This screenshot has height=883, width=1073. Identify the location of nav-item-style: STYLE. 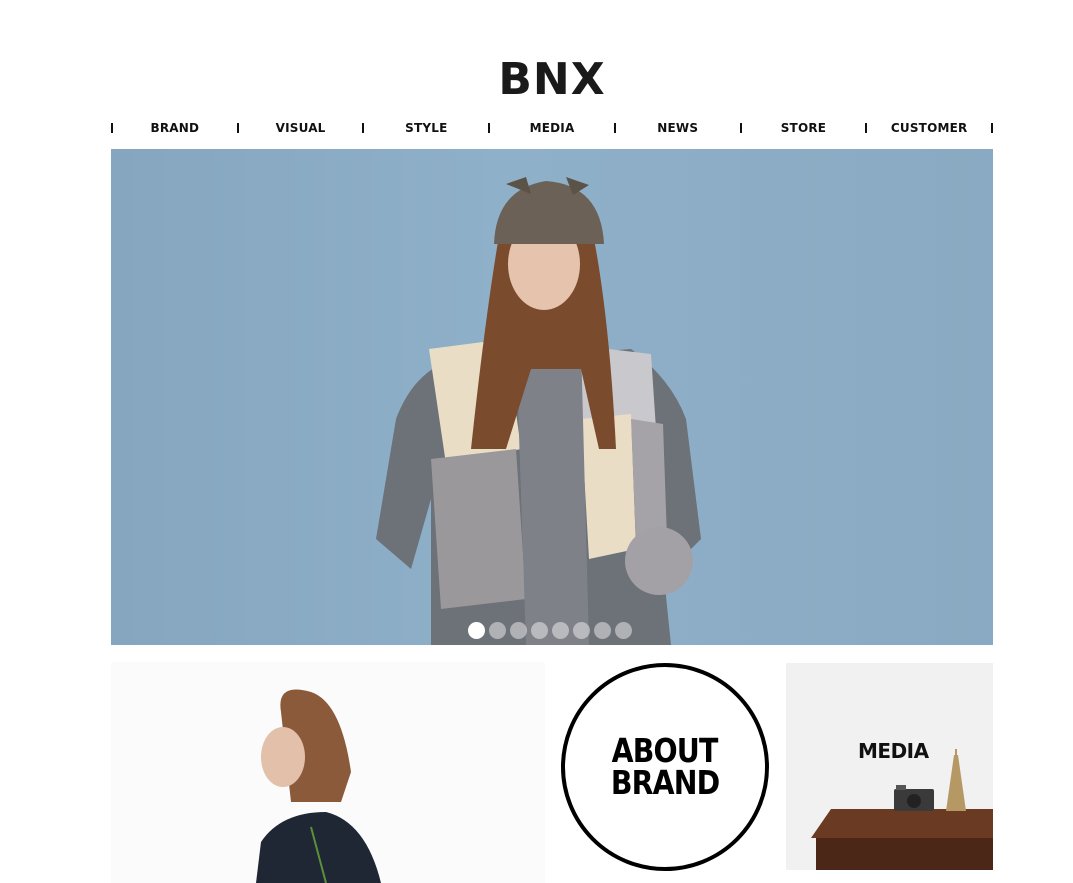
(426, 128).